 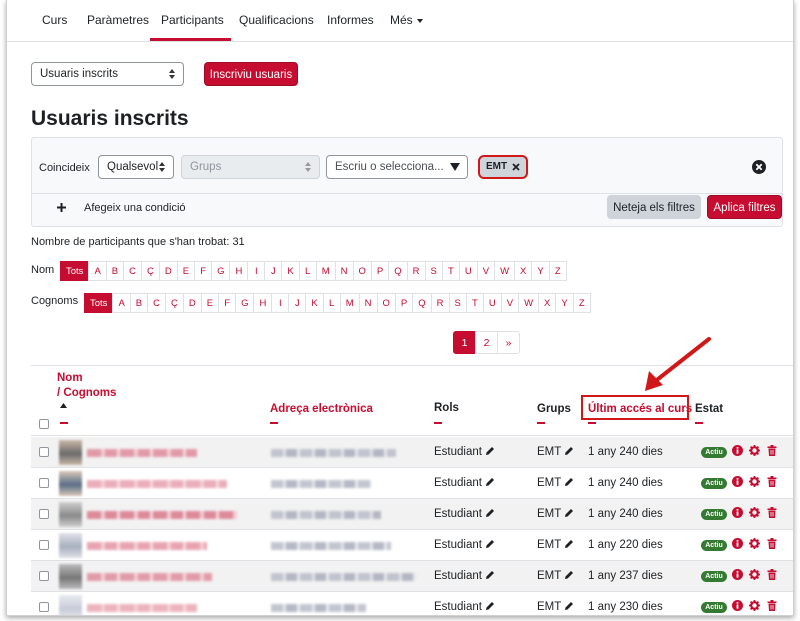 What do you see at coordinates (54, 20) in the screenshot?
I see `nav-course: Curs` at bounding box center [54, 20].